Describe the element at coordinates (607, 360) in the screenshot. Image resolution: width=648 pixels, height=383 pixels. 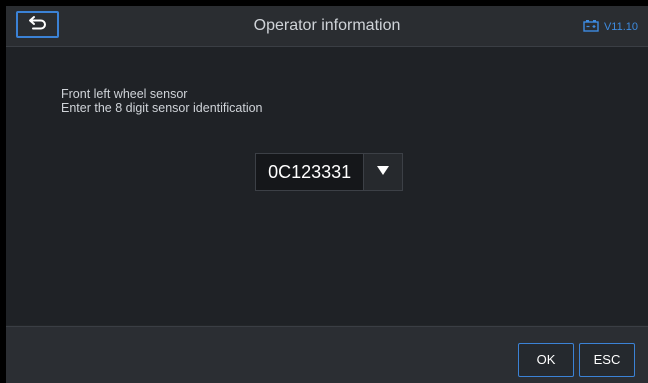
I see `esc-button: ESC` at that location.